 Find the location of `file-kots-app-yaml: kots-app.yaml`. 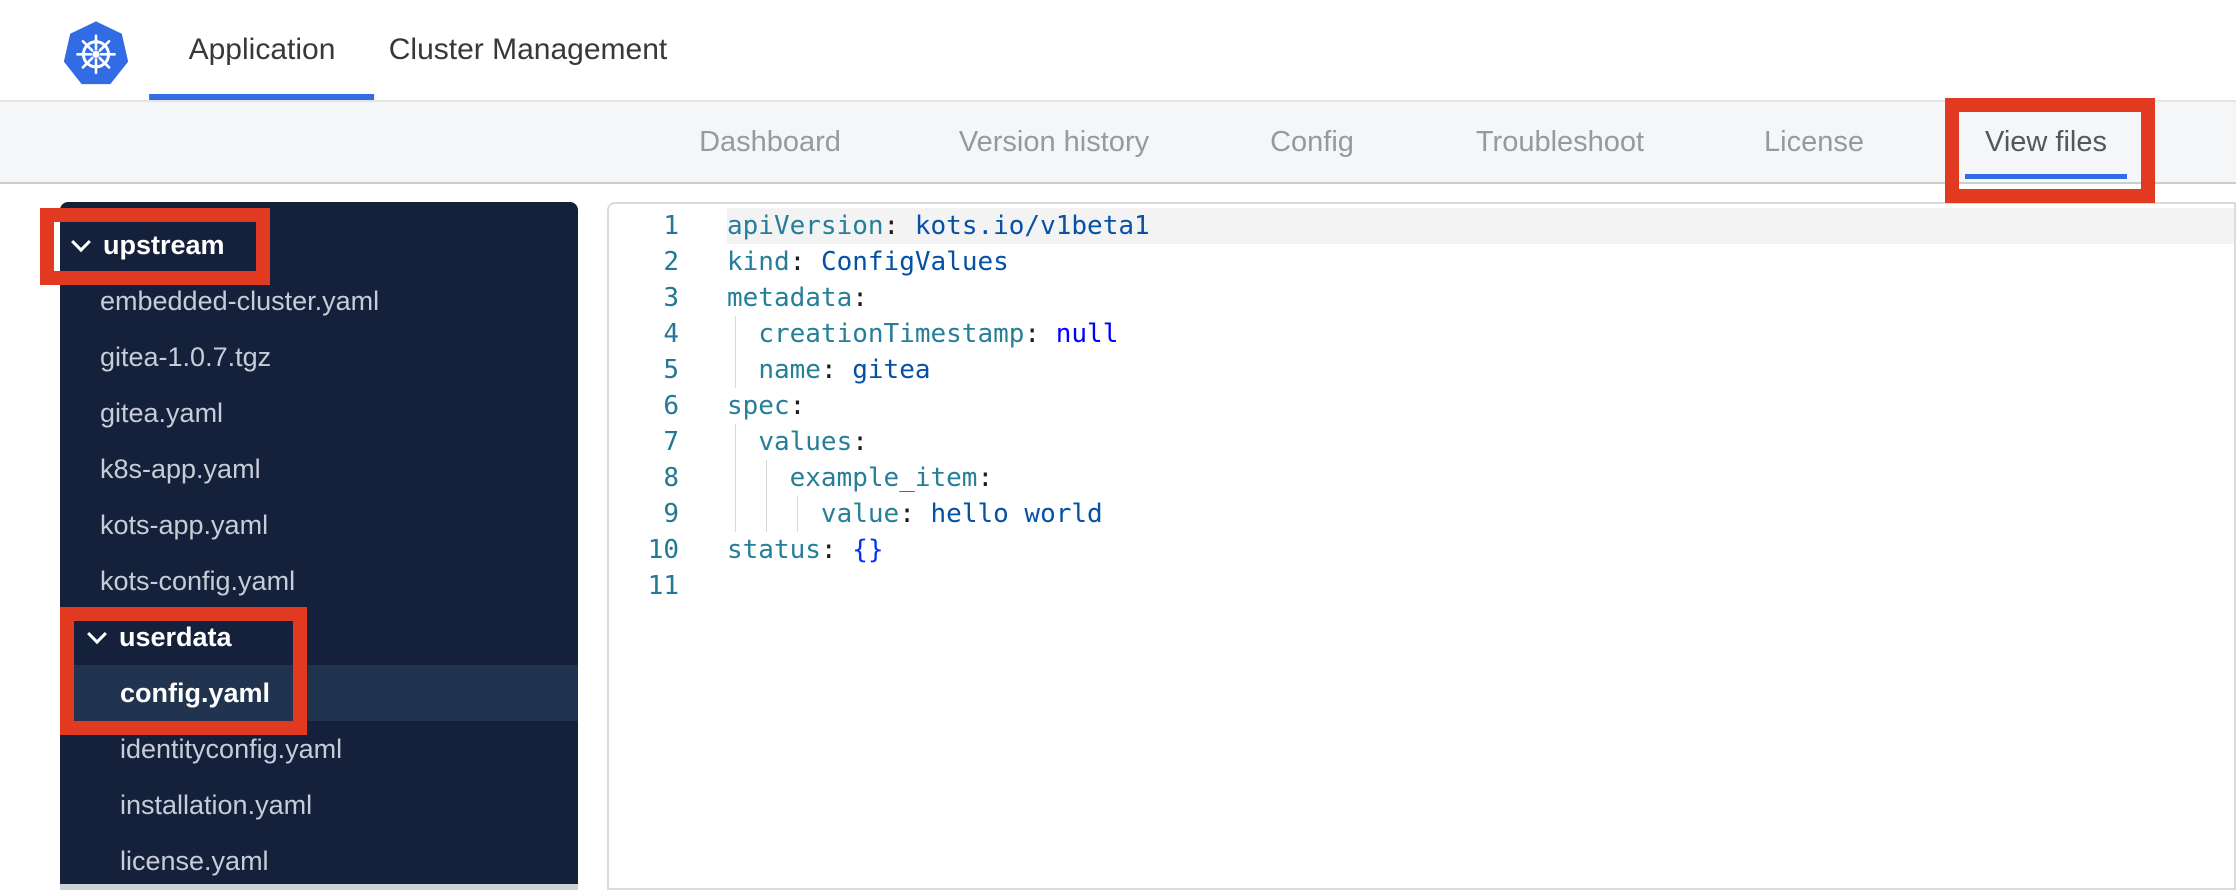

file-kots-app-yaml: kots-app.yaml is located at coordinates (319, 525).